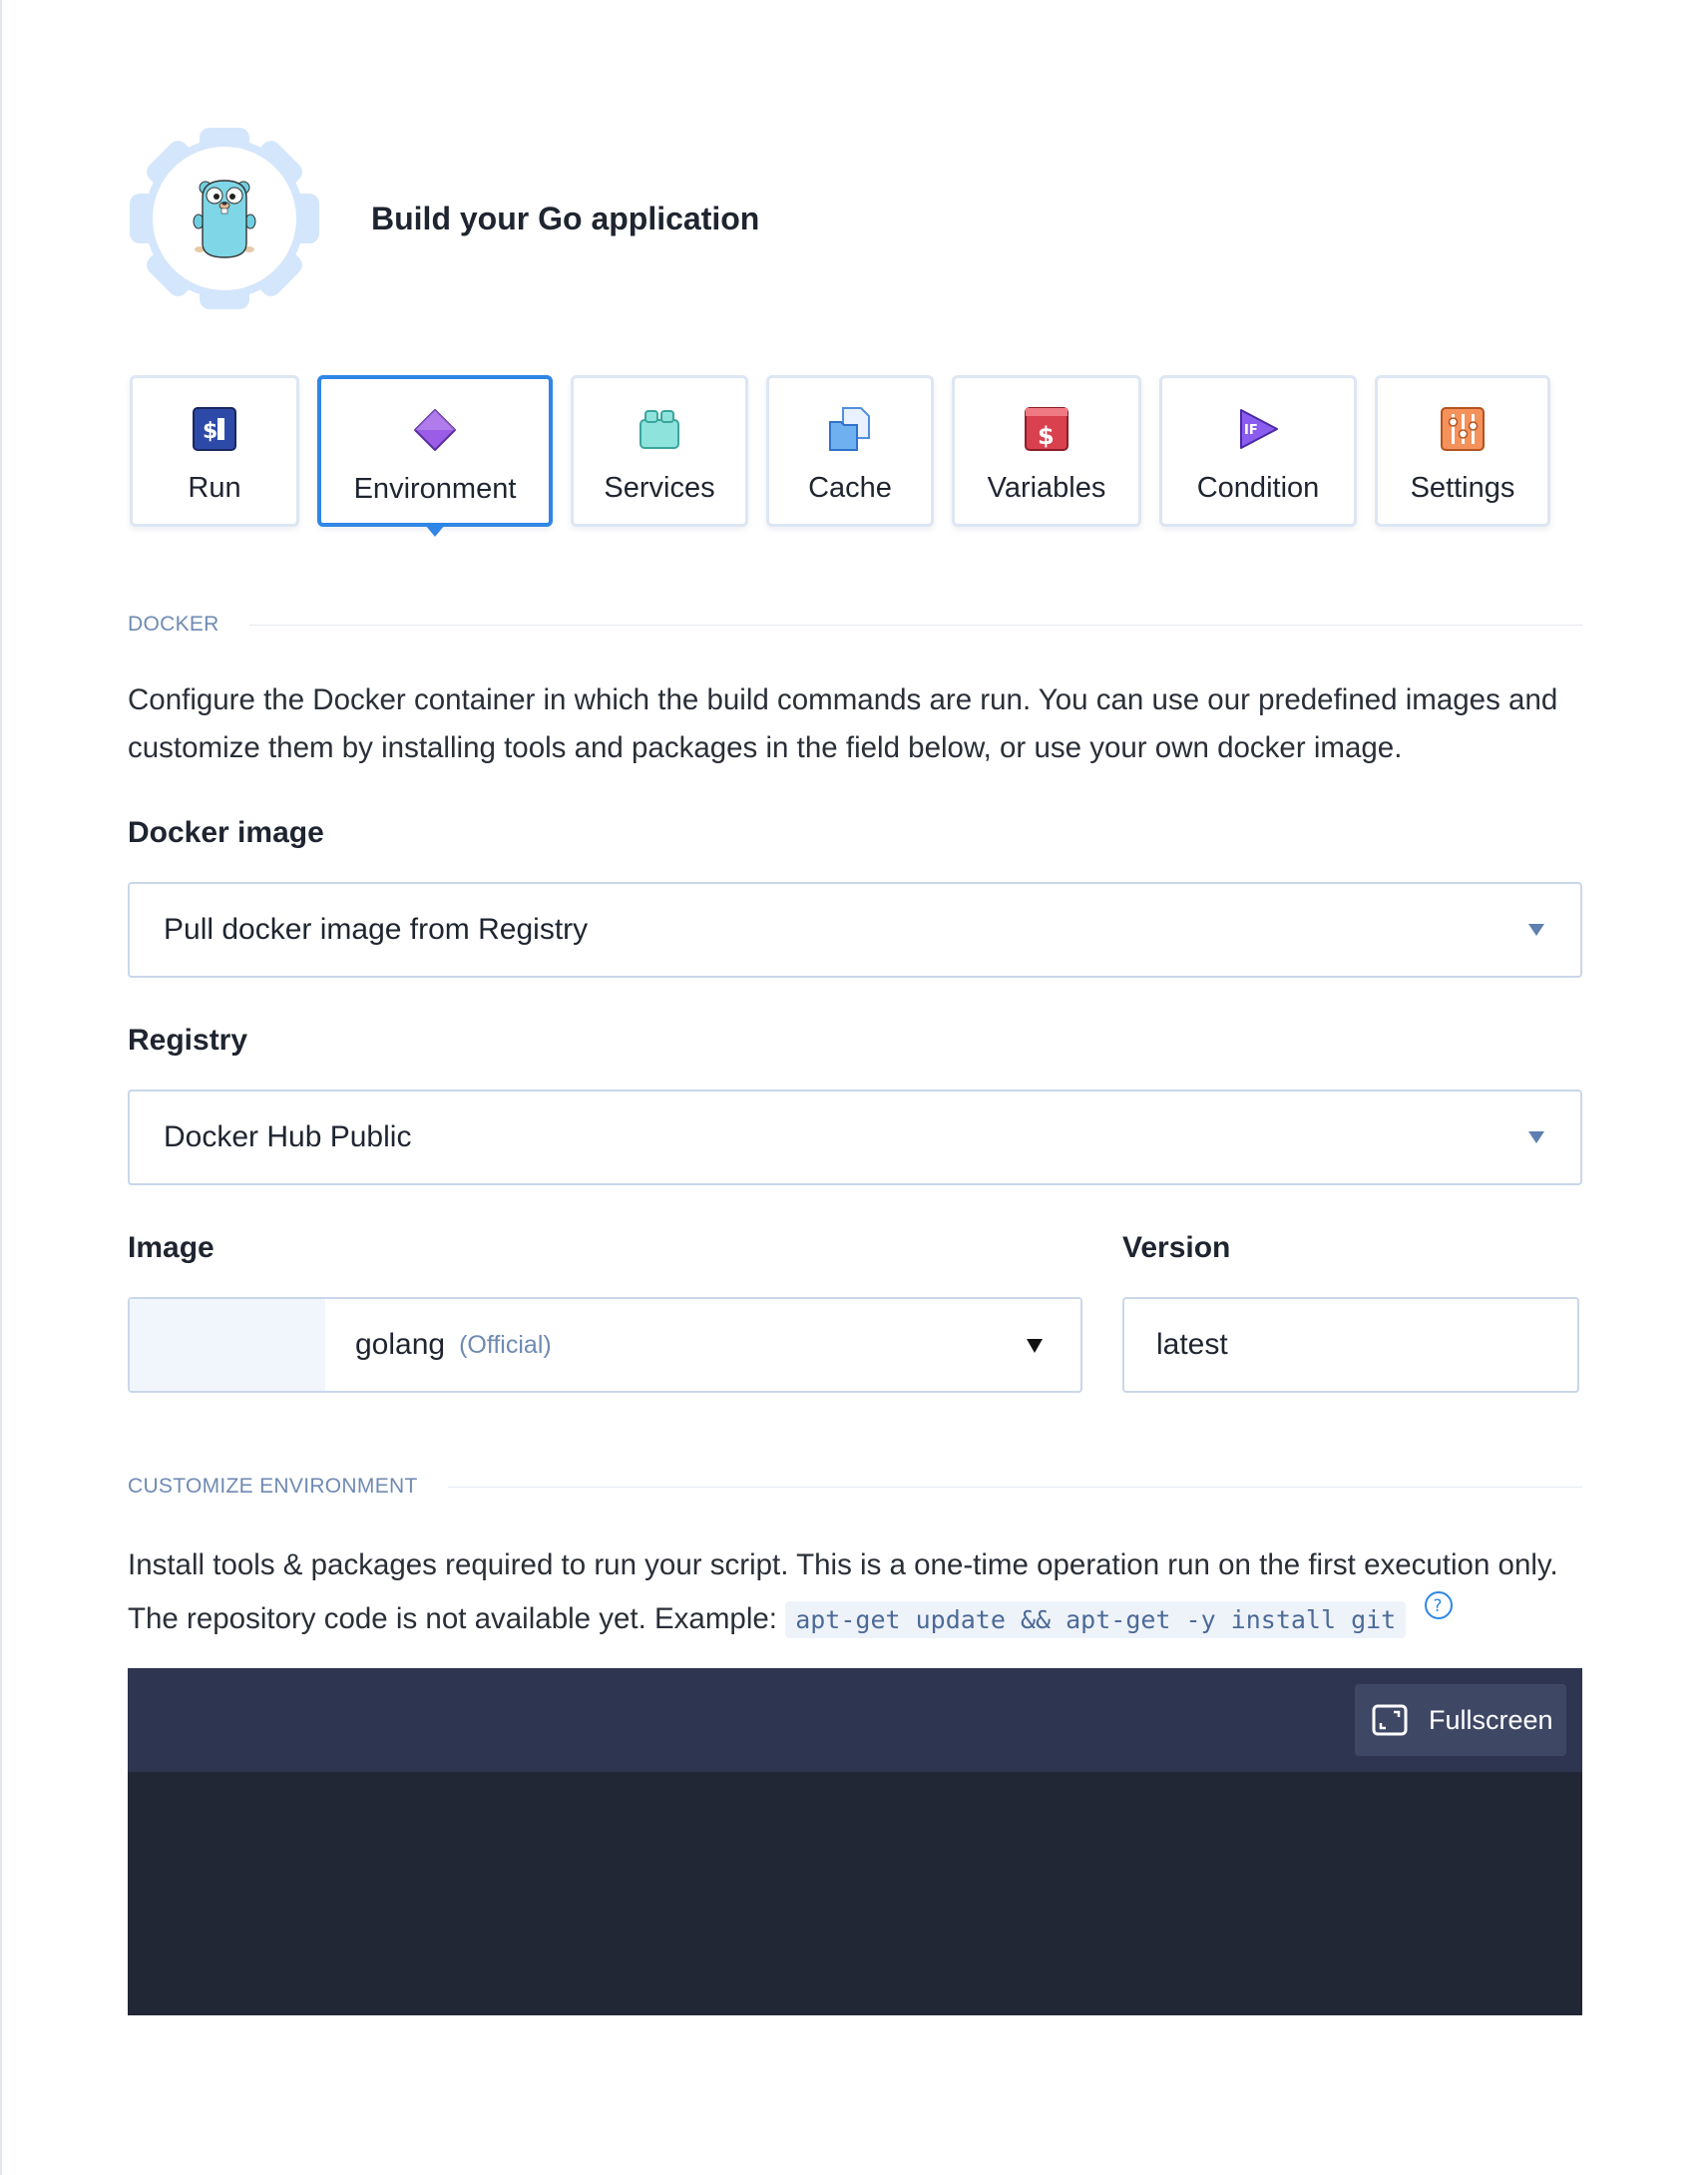 The image size is (1708, 2175). I want to click on tab-cache: Cache, so click(850, 451).